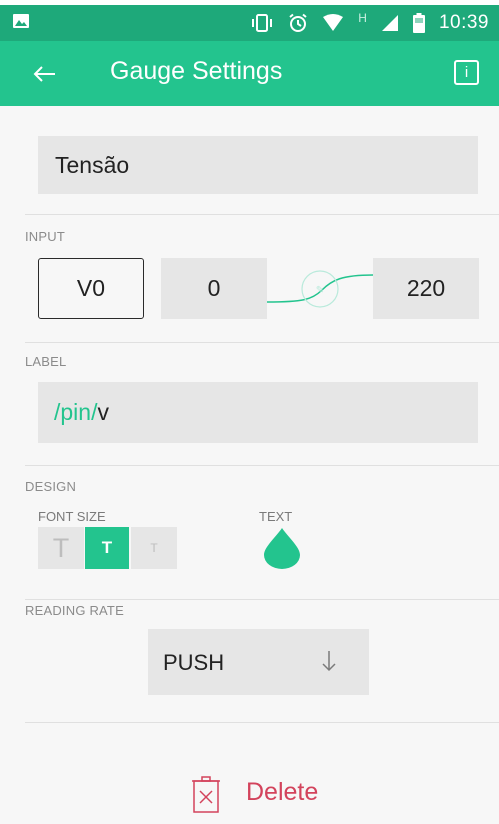  Describe the element at coordinates (76, 412) in the screenshot. I see `label-prefix: /pin/` at that location.